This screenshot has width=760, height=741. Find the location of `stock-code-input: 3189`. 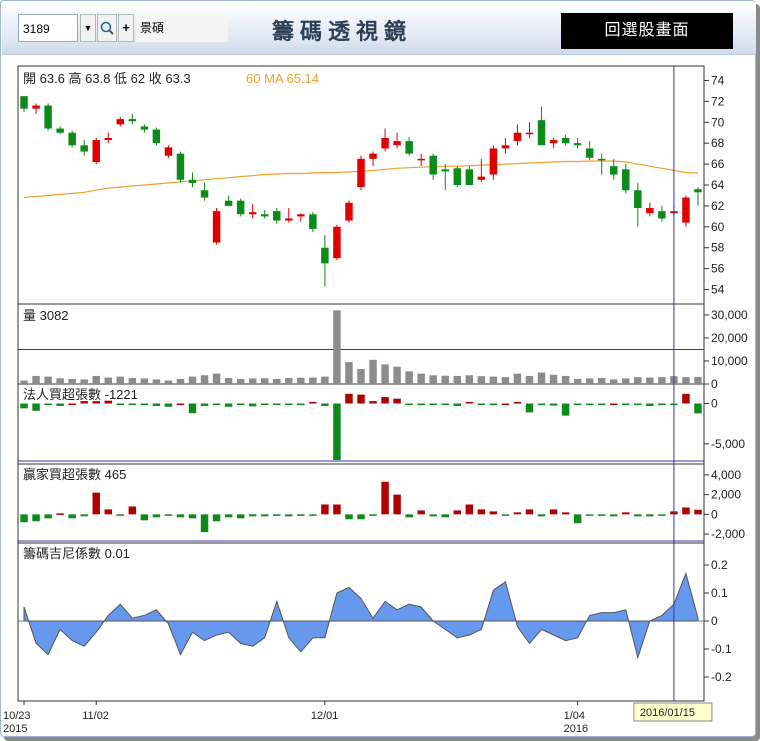

stock-code-input: 3189 is located at coordinates (48, 28).